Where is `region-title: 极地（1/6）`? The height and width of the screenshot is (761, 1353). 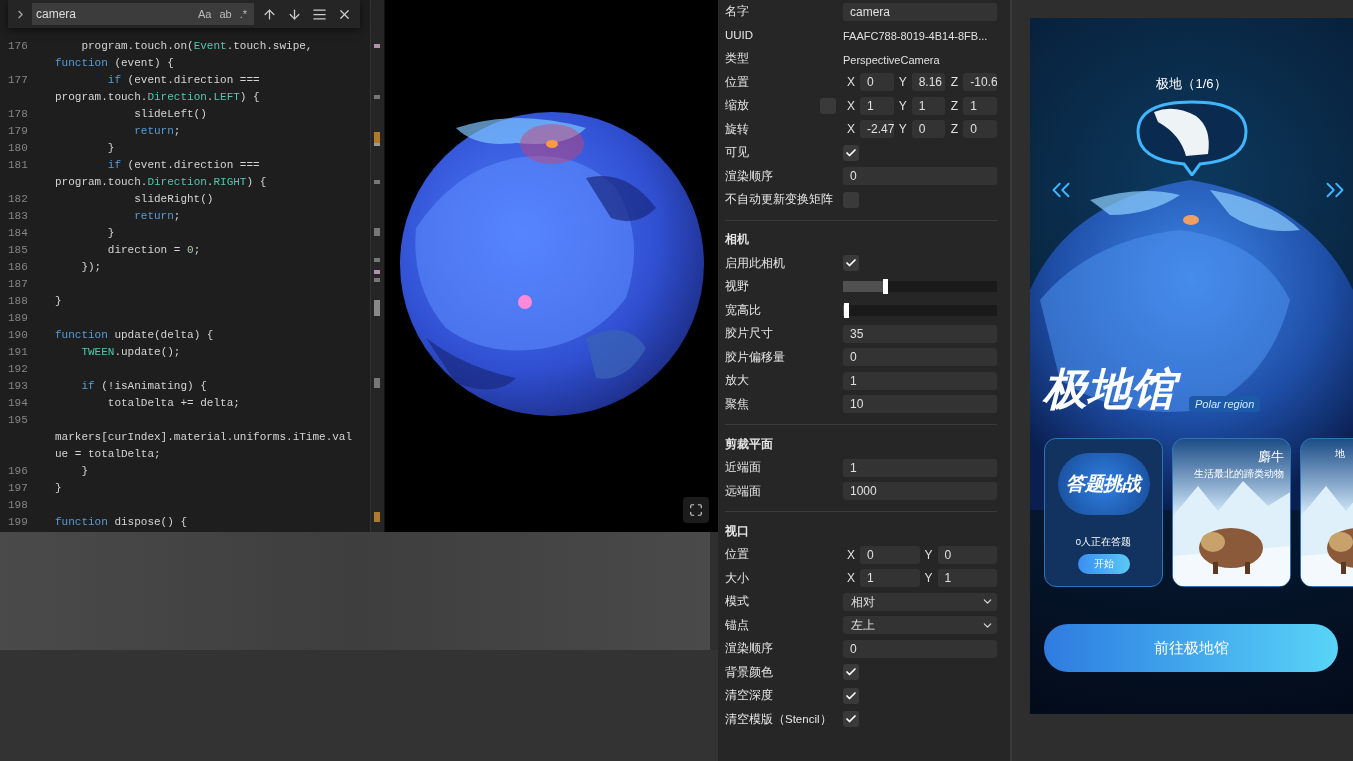
region-title: 极地（1/6） is located at coordinates (1191, 84).